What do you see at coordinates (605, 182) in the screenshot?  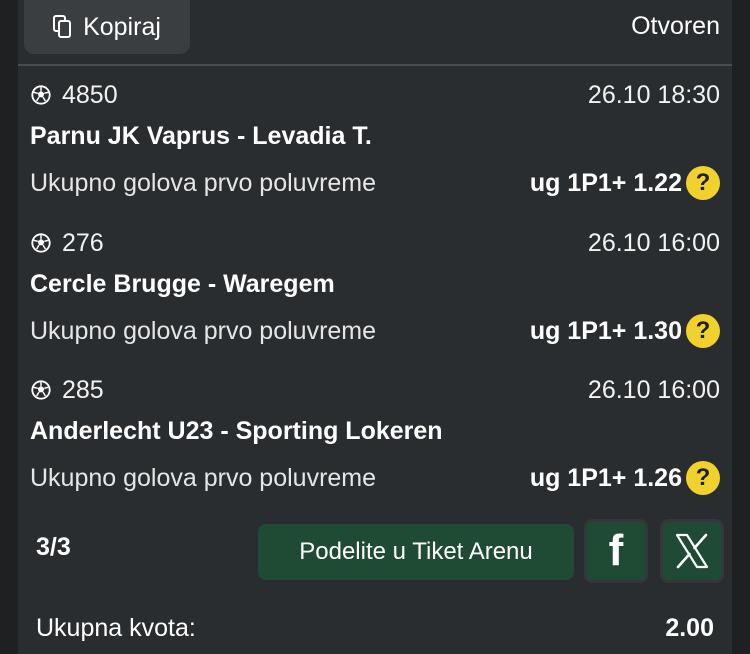 I see `pick-odds: ug 1P1+ 1.22` at bounding box center [605, 182].